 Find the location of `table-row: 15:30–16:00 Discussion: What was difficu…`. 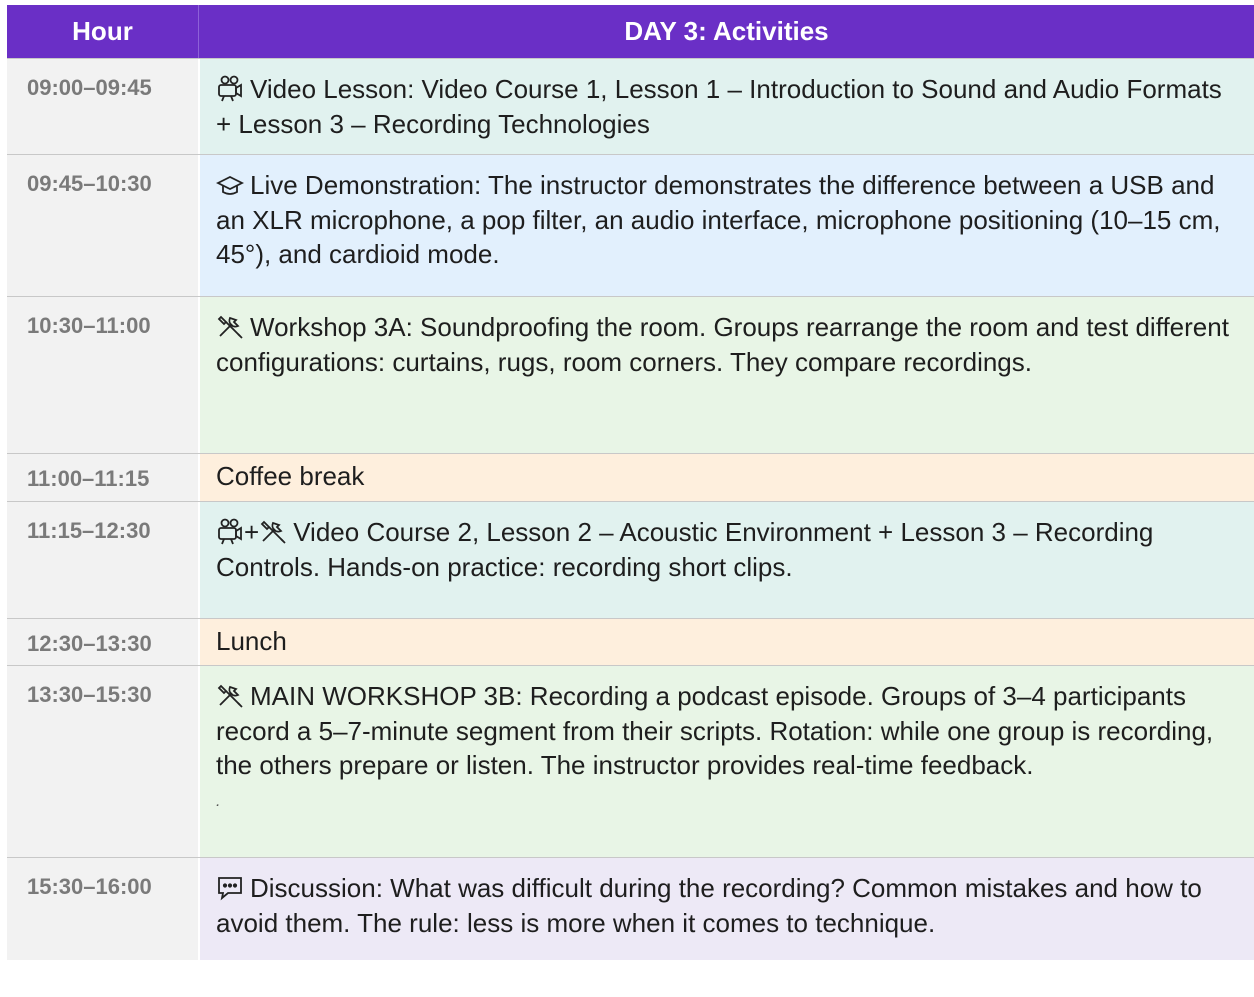

table-row: 15:30–16:00 Discussion: What was difficu… is located at coordinates (630, 908).